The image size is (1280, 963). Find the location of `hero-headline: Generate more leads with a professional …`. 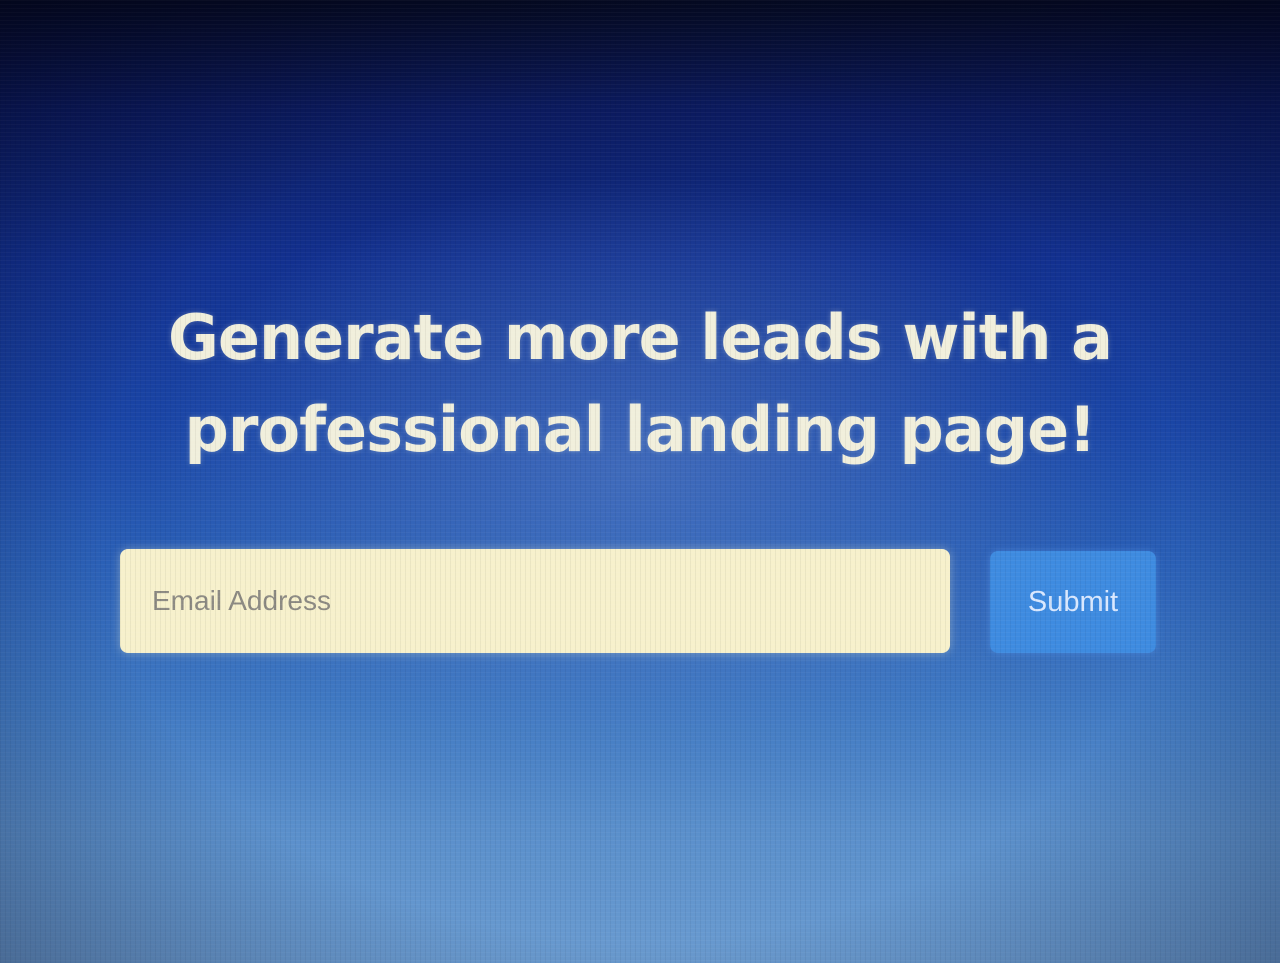

hero-headline: Generate more leads with a professional … is located at coordinates (640, 384).